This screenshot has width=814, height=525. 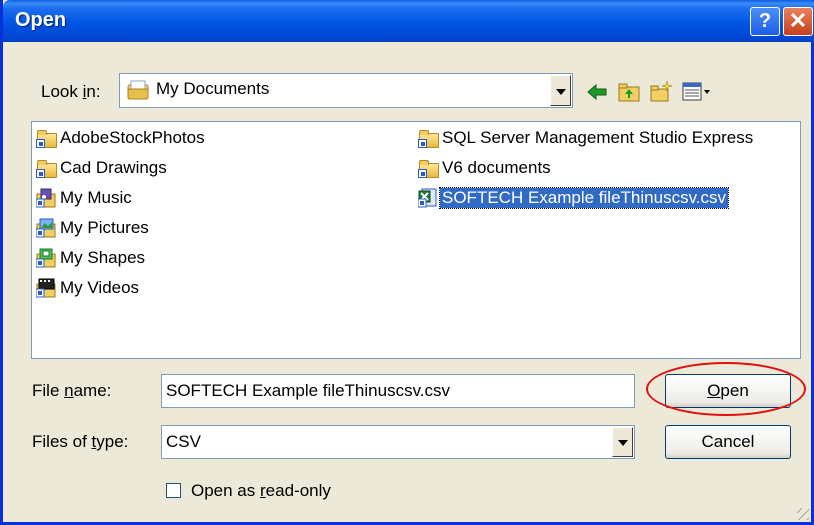 What do you see at coordinates (622, 442) in the screenshot?
I see `file-type-dropdown-arrow` at bounding box center [622, 442].